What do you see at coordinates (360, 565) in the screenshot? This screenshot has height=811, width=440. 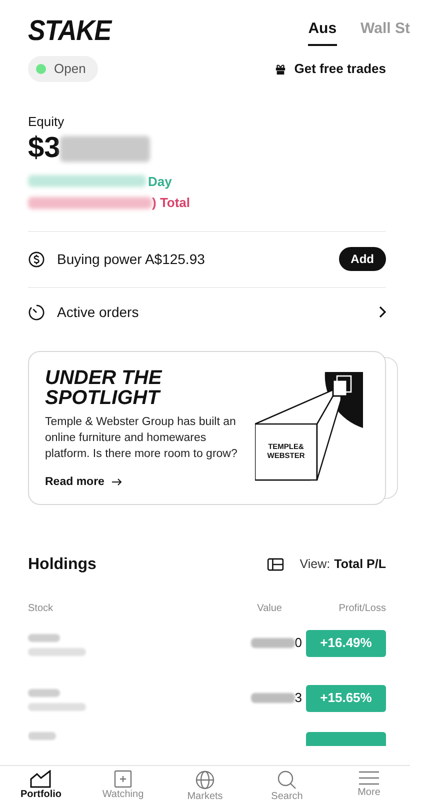 I see `view-value: Total P/L` at bounding box center [360, 565].